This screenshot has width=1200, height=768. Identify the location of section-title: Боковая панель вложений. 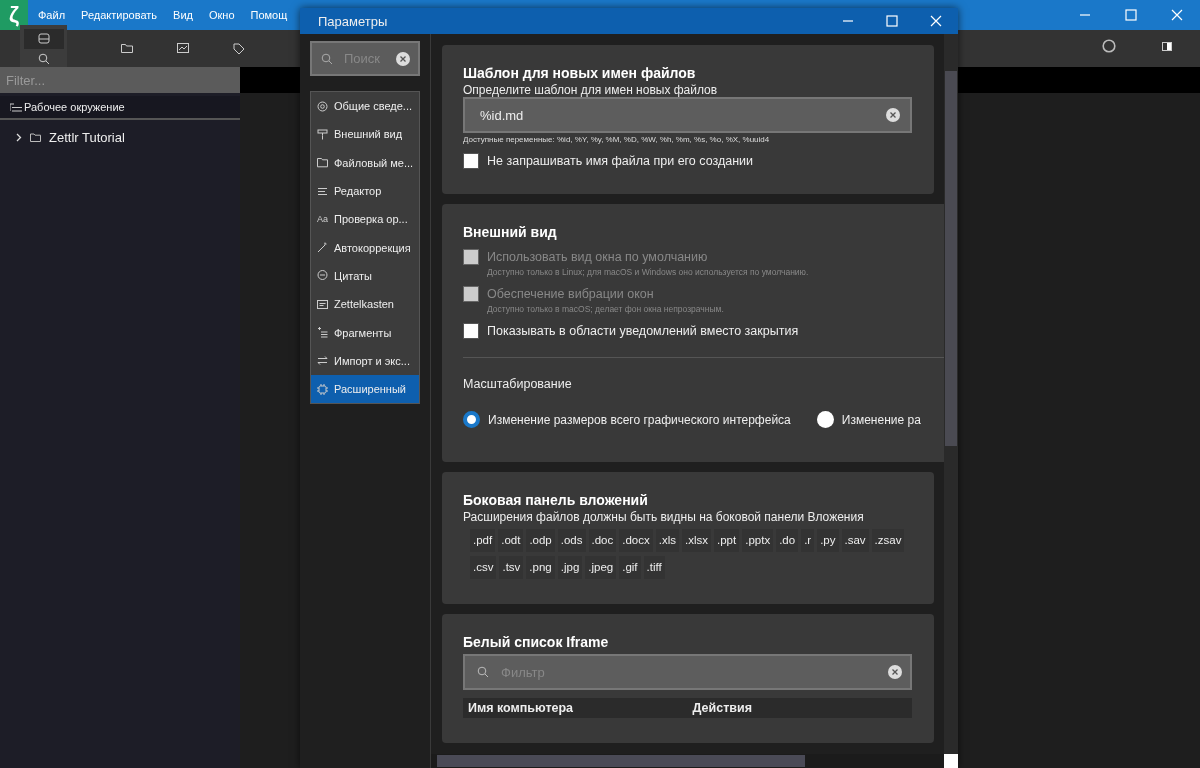
(556, 500).